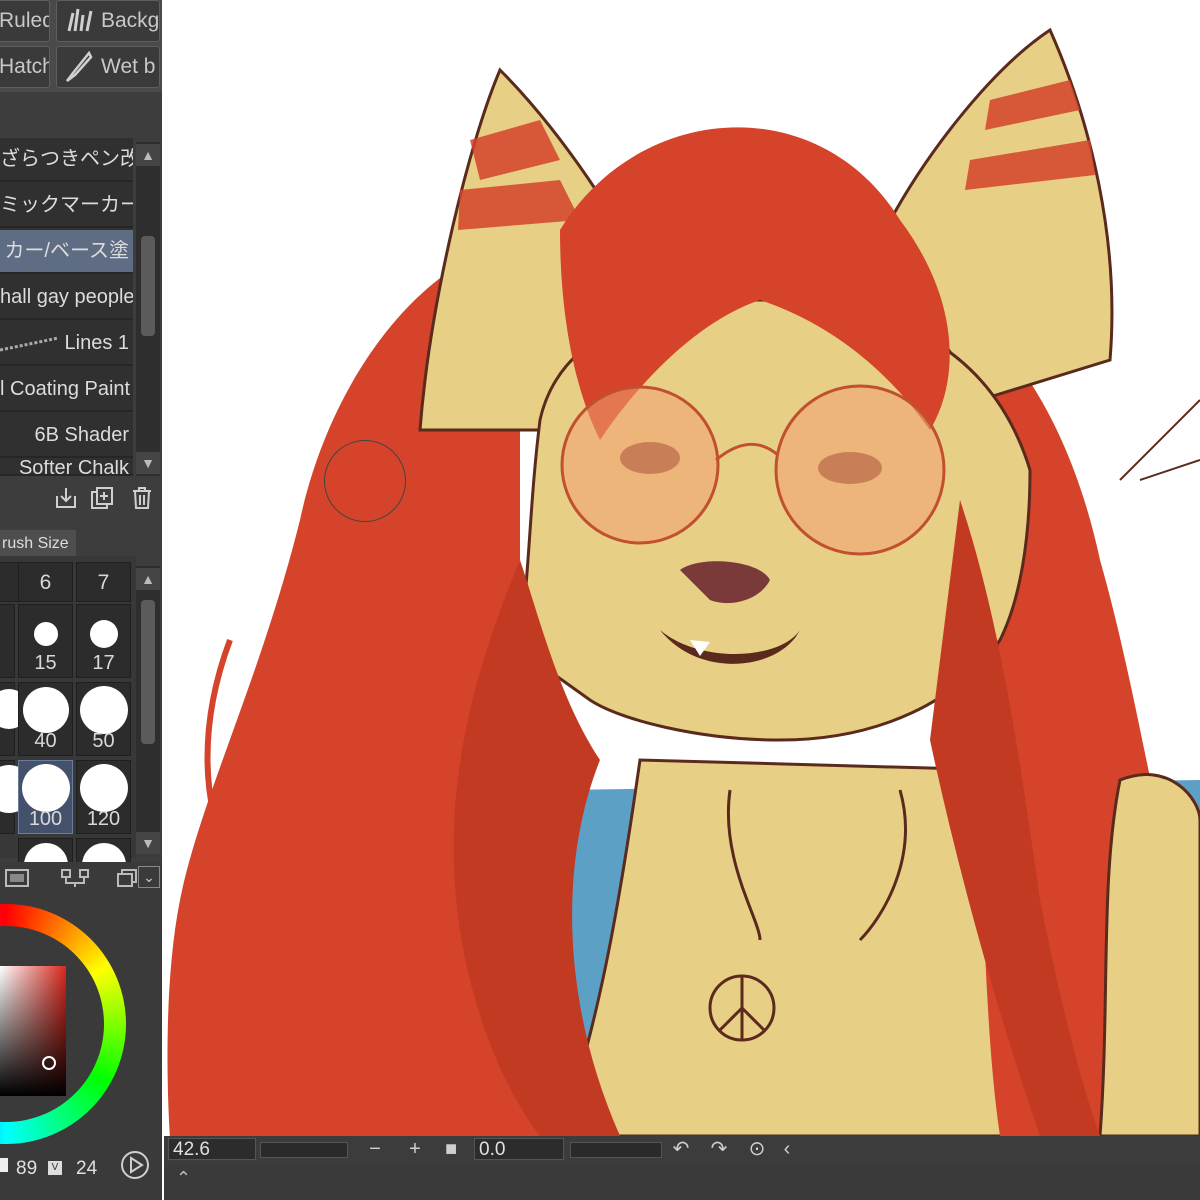  What do you see at coordinates (135, 1165) in the screenshot?
I see `play-icon` at bounding box center [135, 1165].